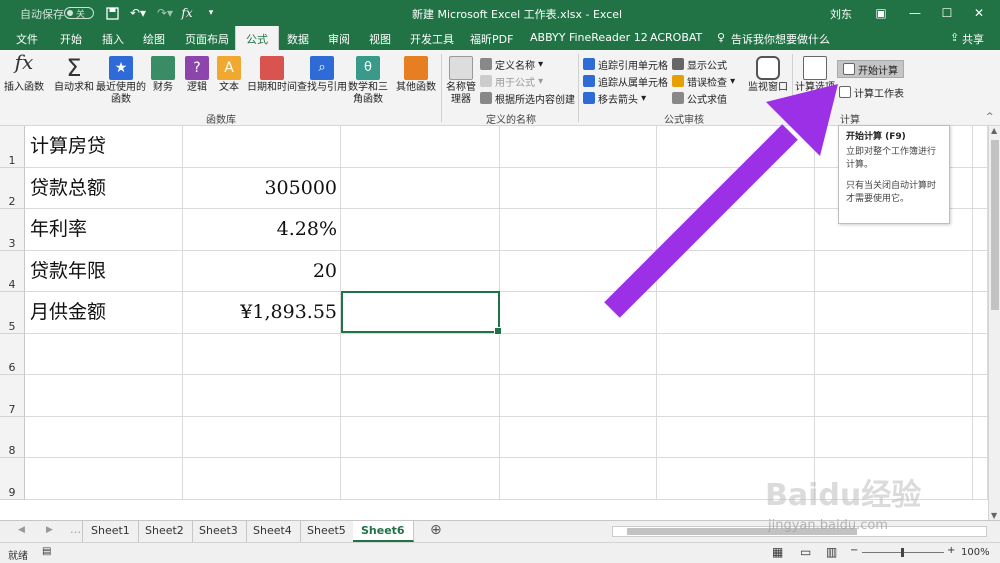 The image size is (1000, 563). Describe the element at coordinates (154, 39) in the screenshot. I see `tab-draw: 绘图` at that location.